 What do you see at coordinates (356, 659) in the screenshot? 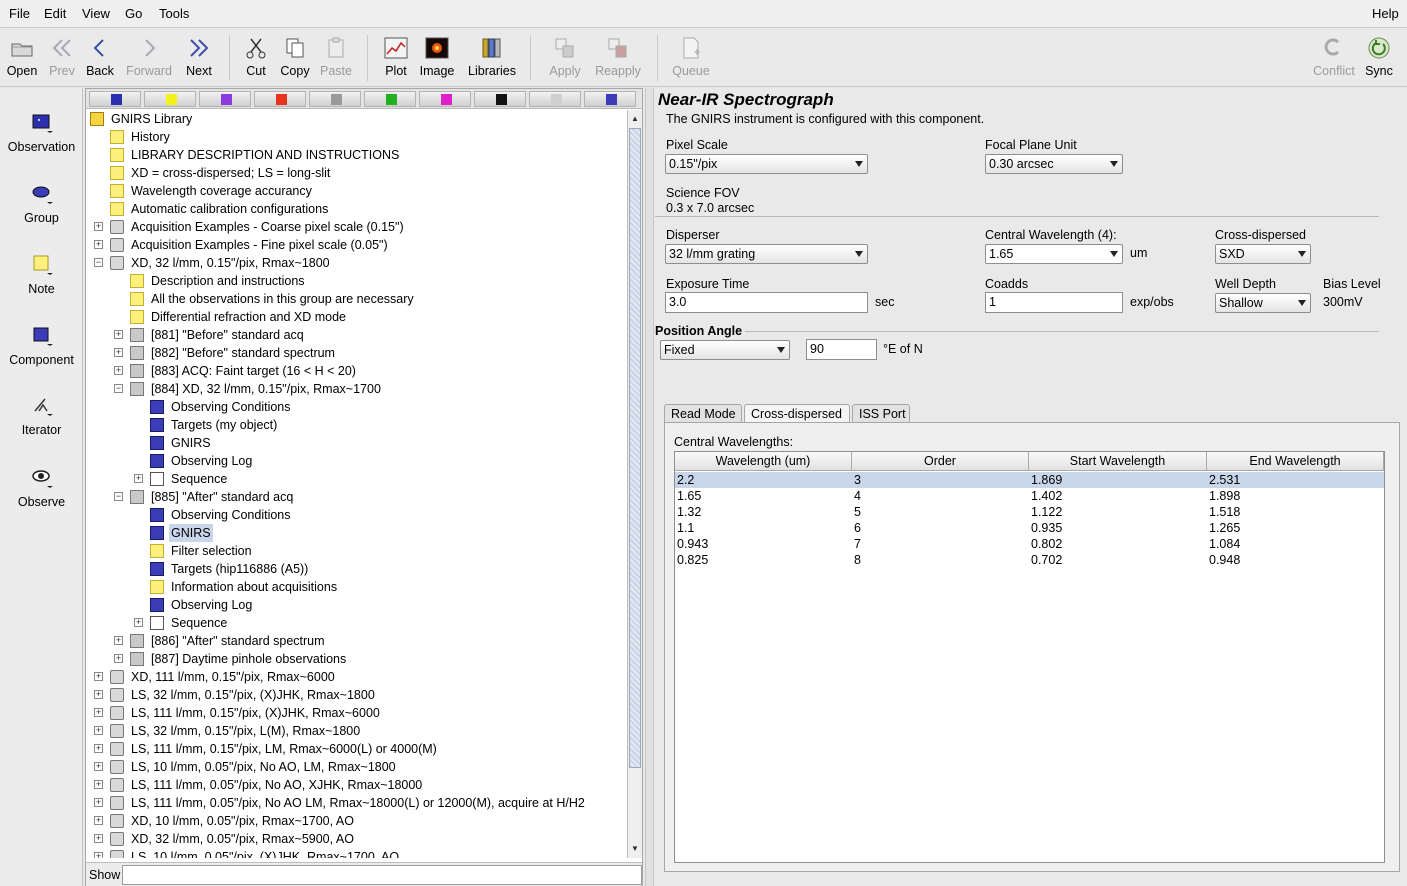
I see `tree-node: + [887] Daytime pinhole observations` at bounding box center [356, 659].